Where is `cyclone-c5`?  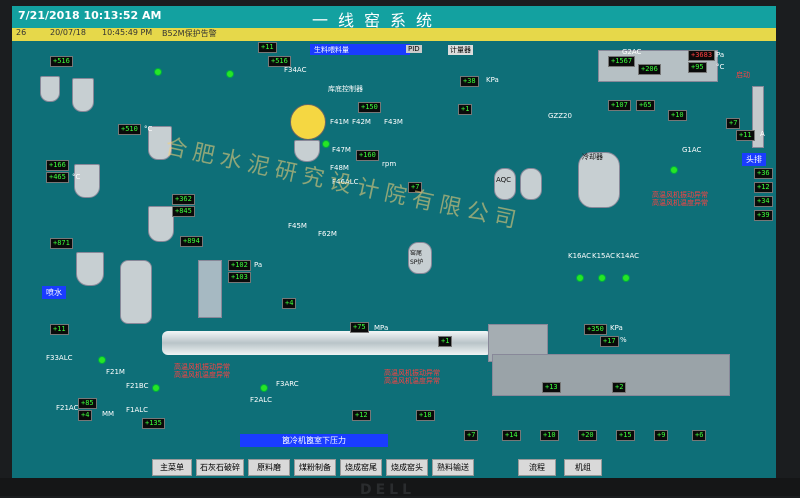 cyclone-c5 is located at coordinates (161, 224).